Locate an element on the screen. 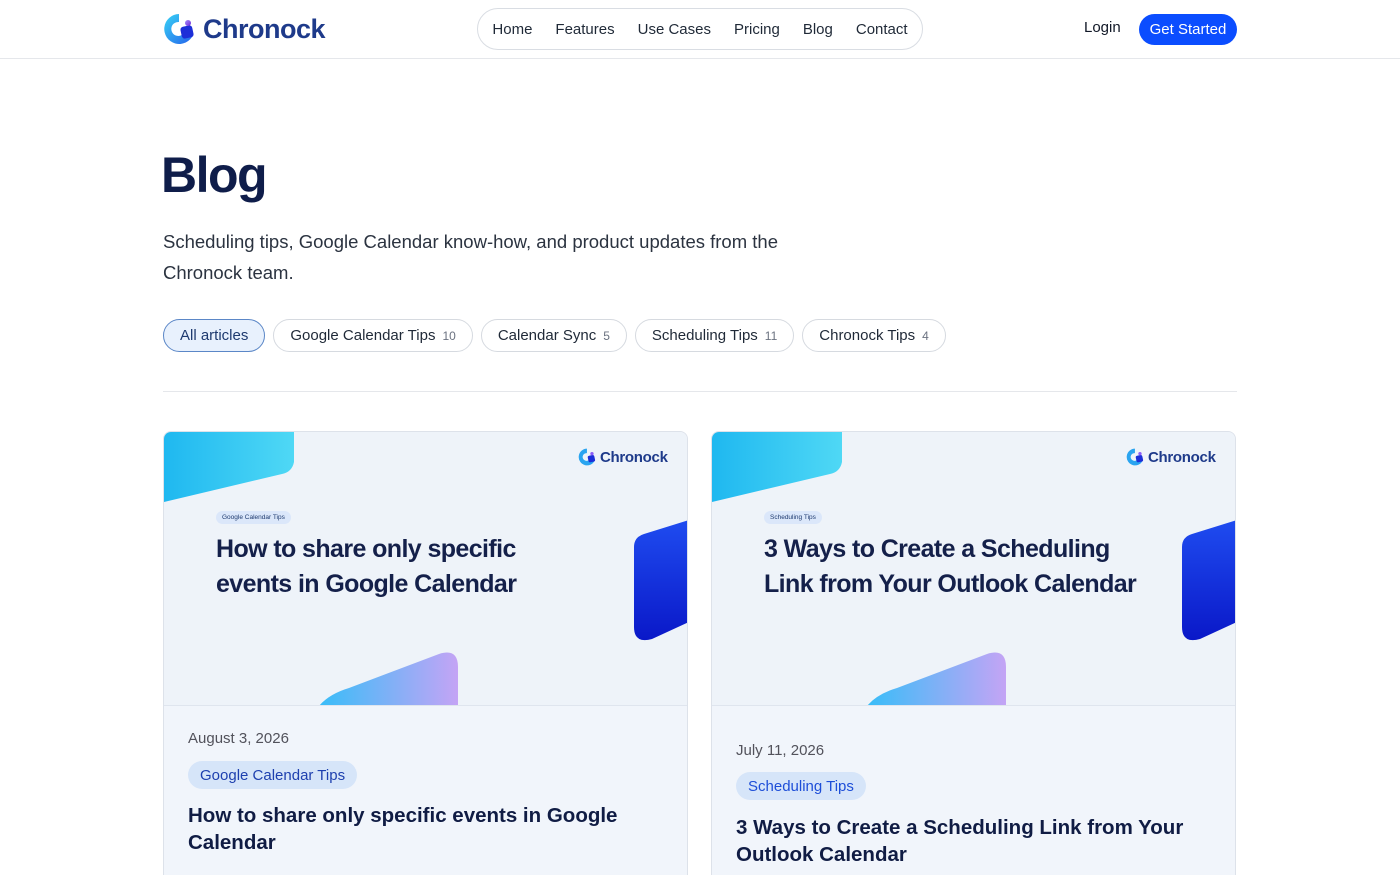  filter-label: Google Calendar Tips is located at coordinates (363, 335).